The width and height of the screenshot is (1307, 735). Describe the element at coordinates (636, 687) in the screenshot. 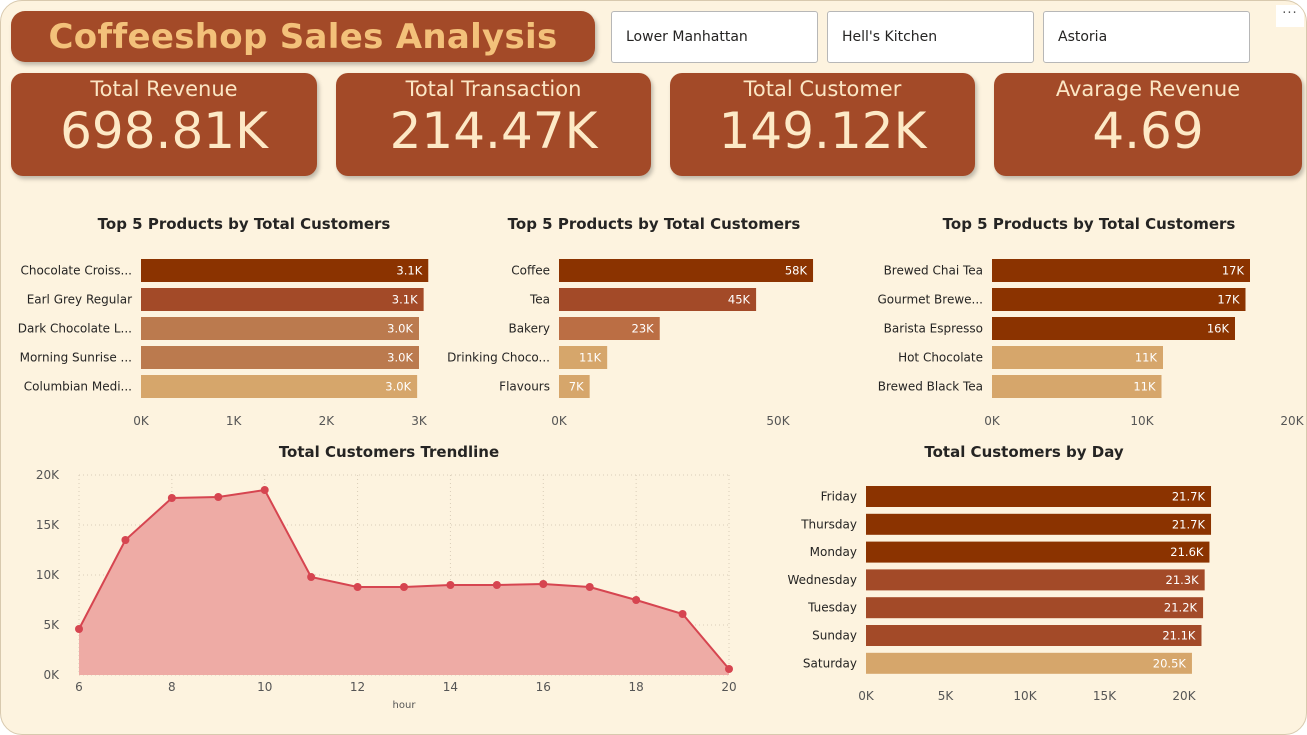

I see `x-tick-label: 18` at that location.